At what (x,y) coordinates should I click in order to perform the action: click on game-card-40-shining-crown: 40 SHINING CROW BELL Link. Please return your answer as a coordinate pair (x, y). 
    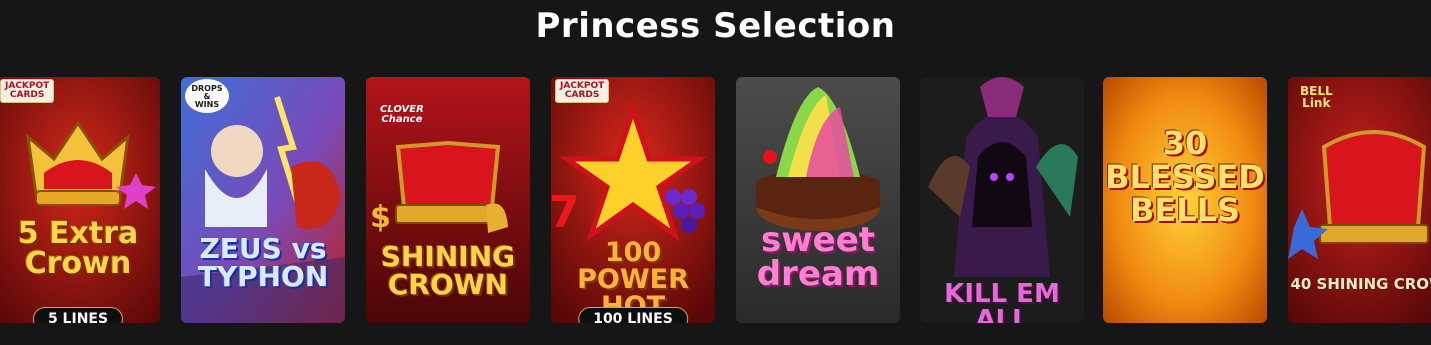
    Looking at the image, I should click on (1359, 200).